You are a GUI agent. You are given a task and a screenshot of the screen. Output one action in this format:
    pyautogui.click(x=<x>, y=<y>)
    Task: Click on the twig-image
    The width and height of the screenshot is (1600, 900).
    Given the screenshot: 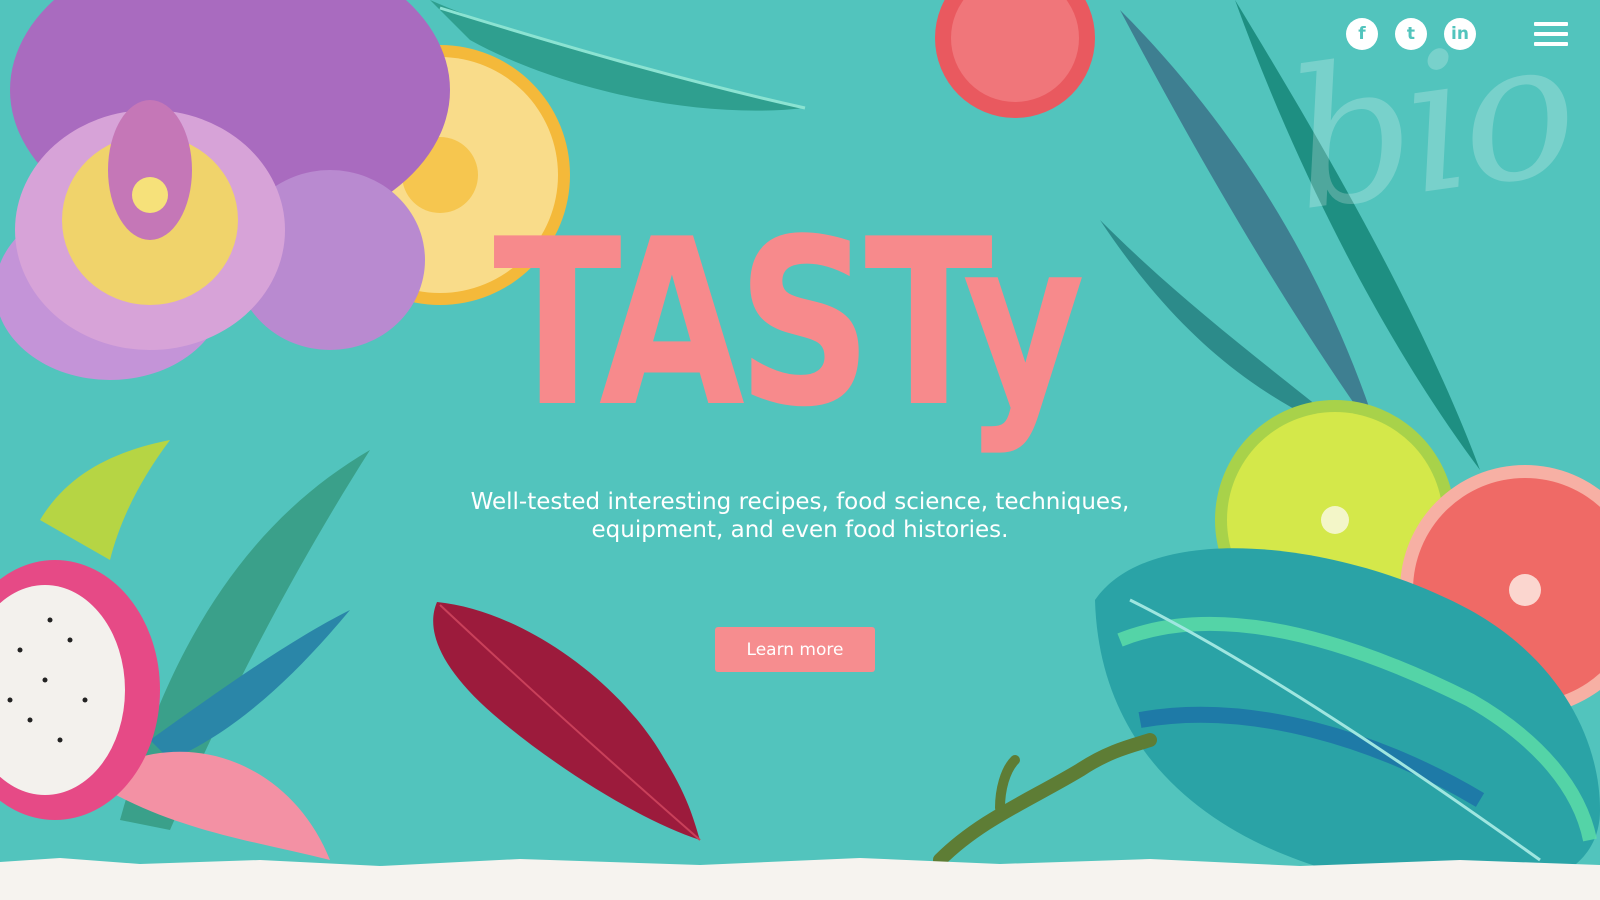 What is the action you would take?
    pyautogui.click(x=1045, y=800)
    